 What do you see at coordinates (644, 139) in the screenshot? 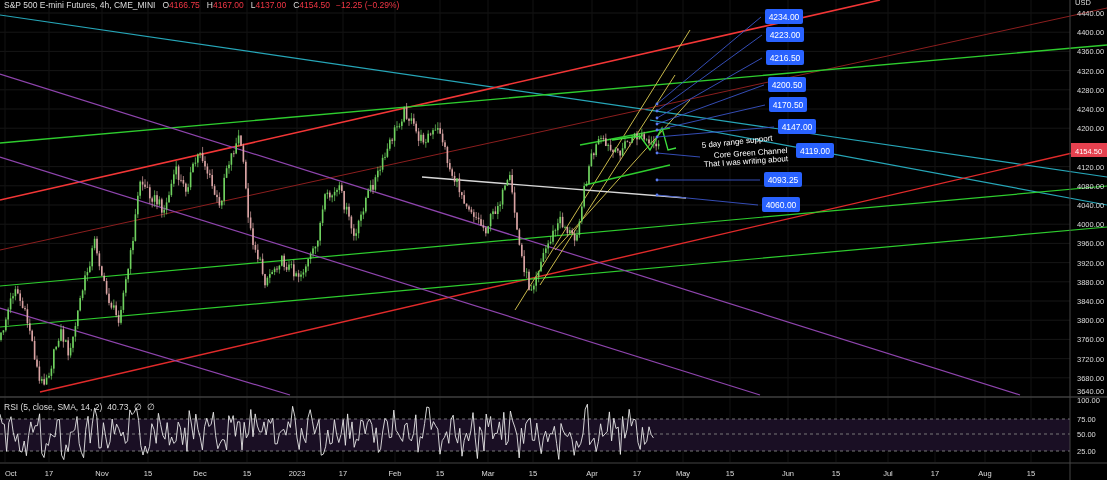
I see `projection-path` at bounding box center [644, 139].